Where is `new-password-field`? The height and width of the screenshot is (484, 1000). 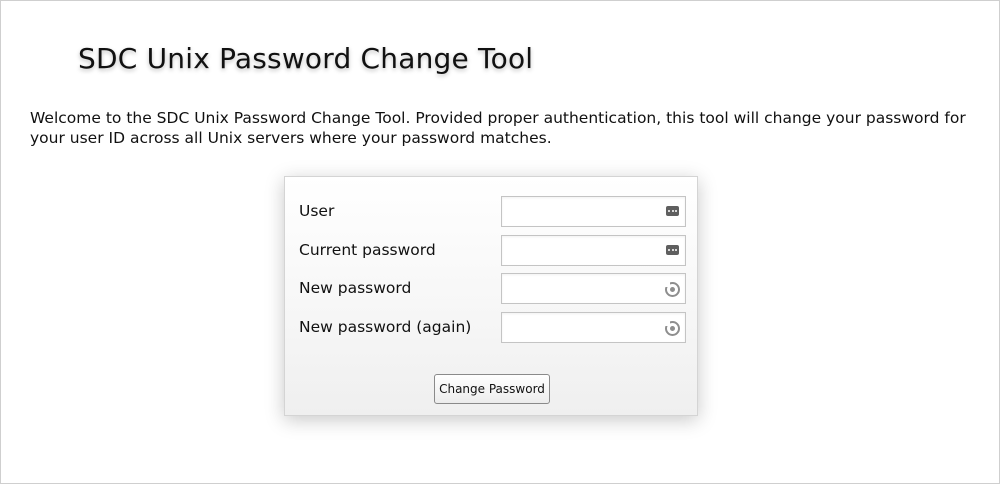
new-password-field is located at coordinates (593, 288).